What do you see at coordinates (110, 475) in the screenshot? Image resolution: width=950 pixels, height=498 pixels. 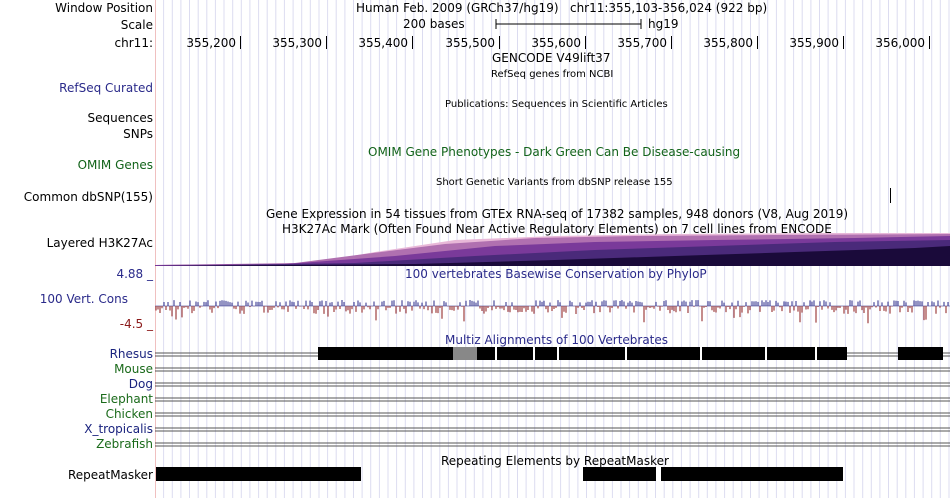 I see `repeatmasker-label: RepeatMasker` at bounding box center [110, 475].